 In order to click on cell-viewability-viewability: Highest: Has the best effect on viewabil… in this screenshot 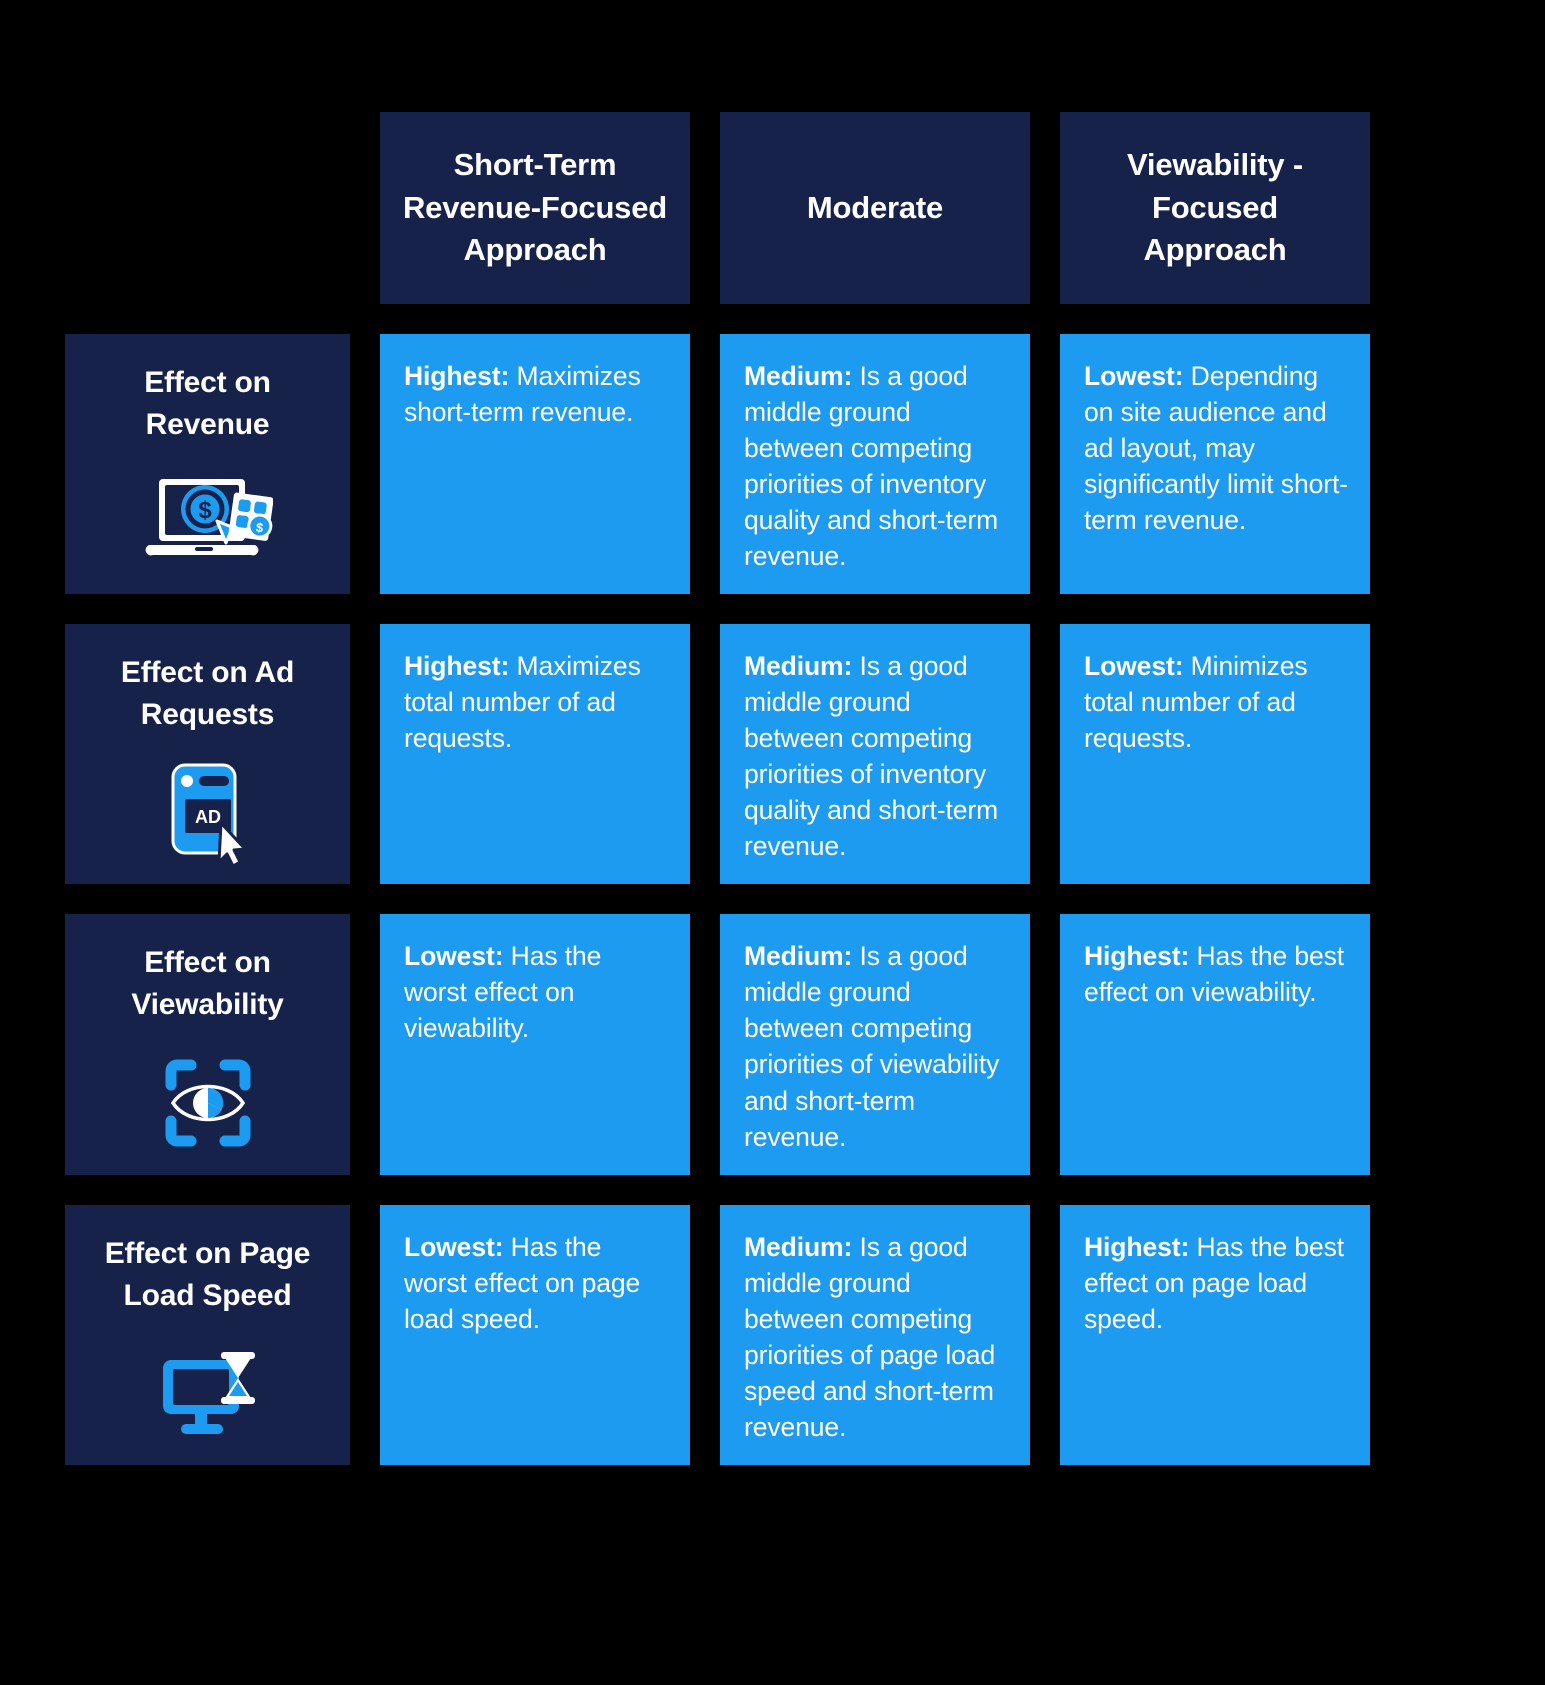, I will do `click(1215, 1044)`.